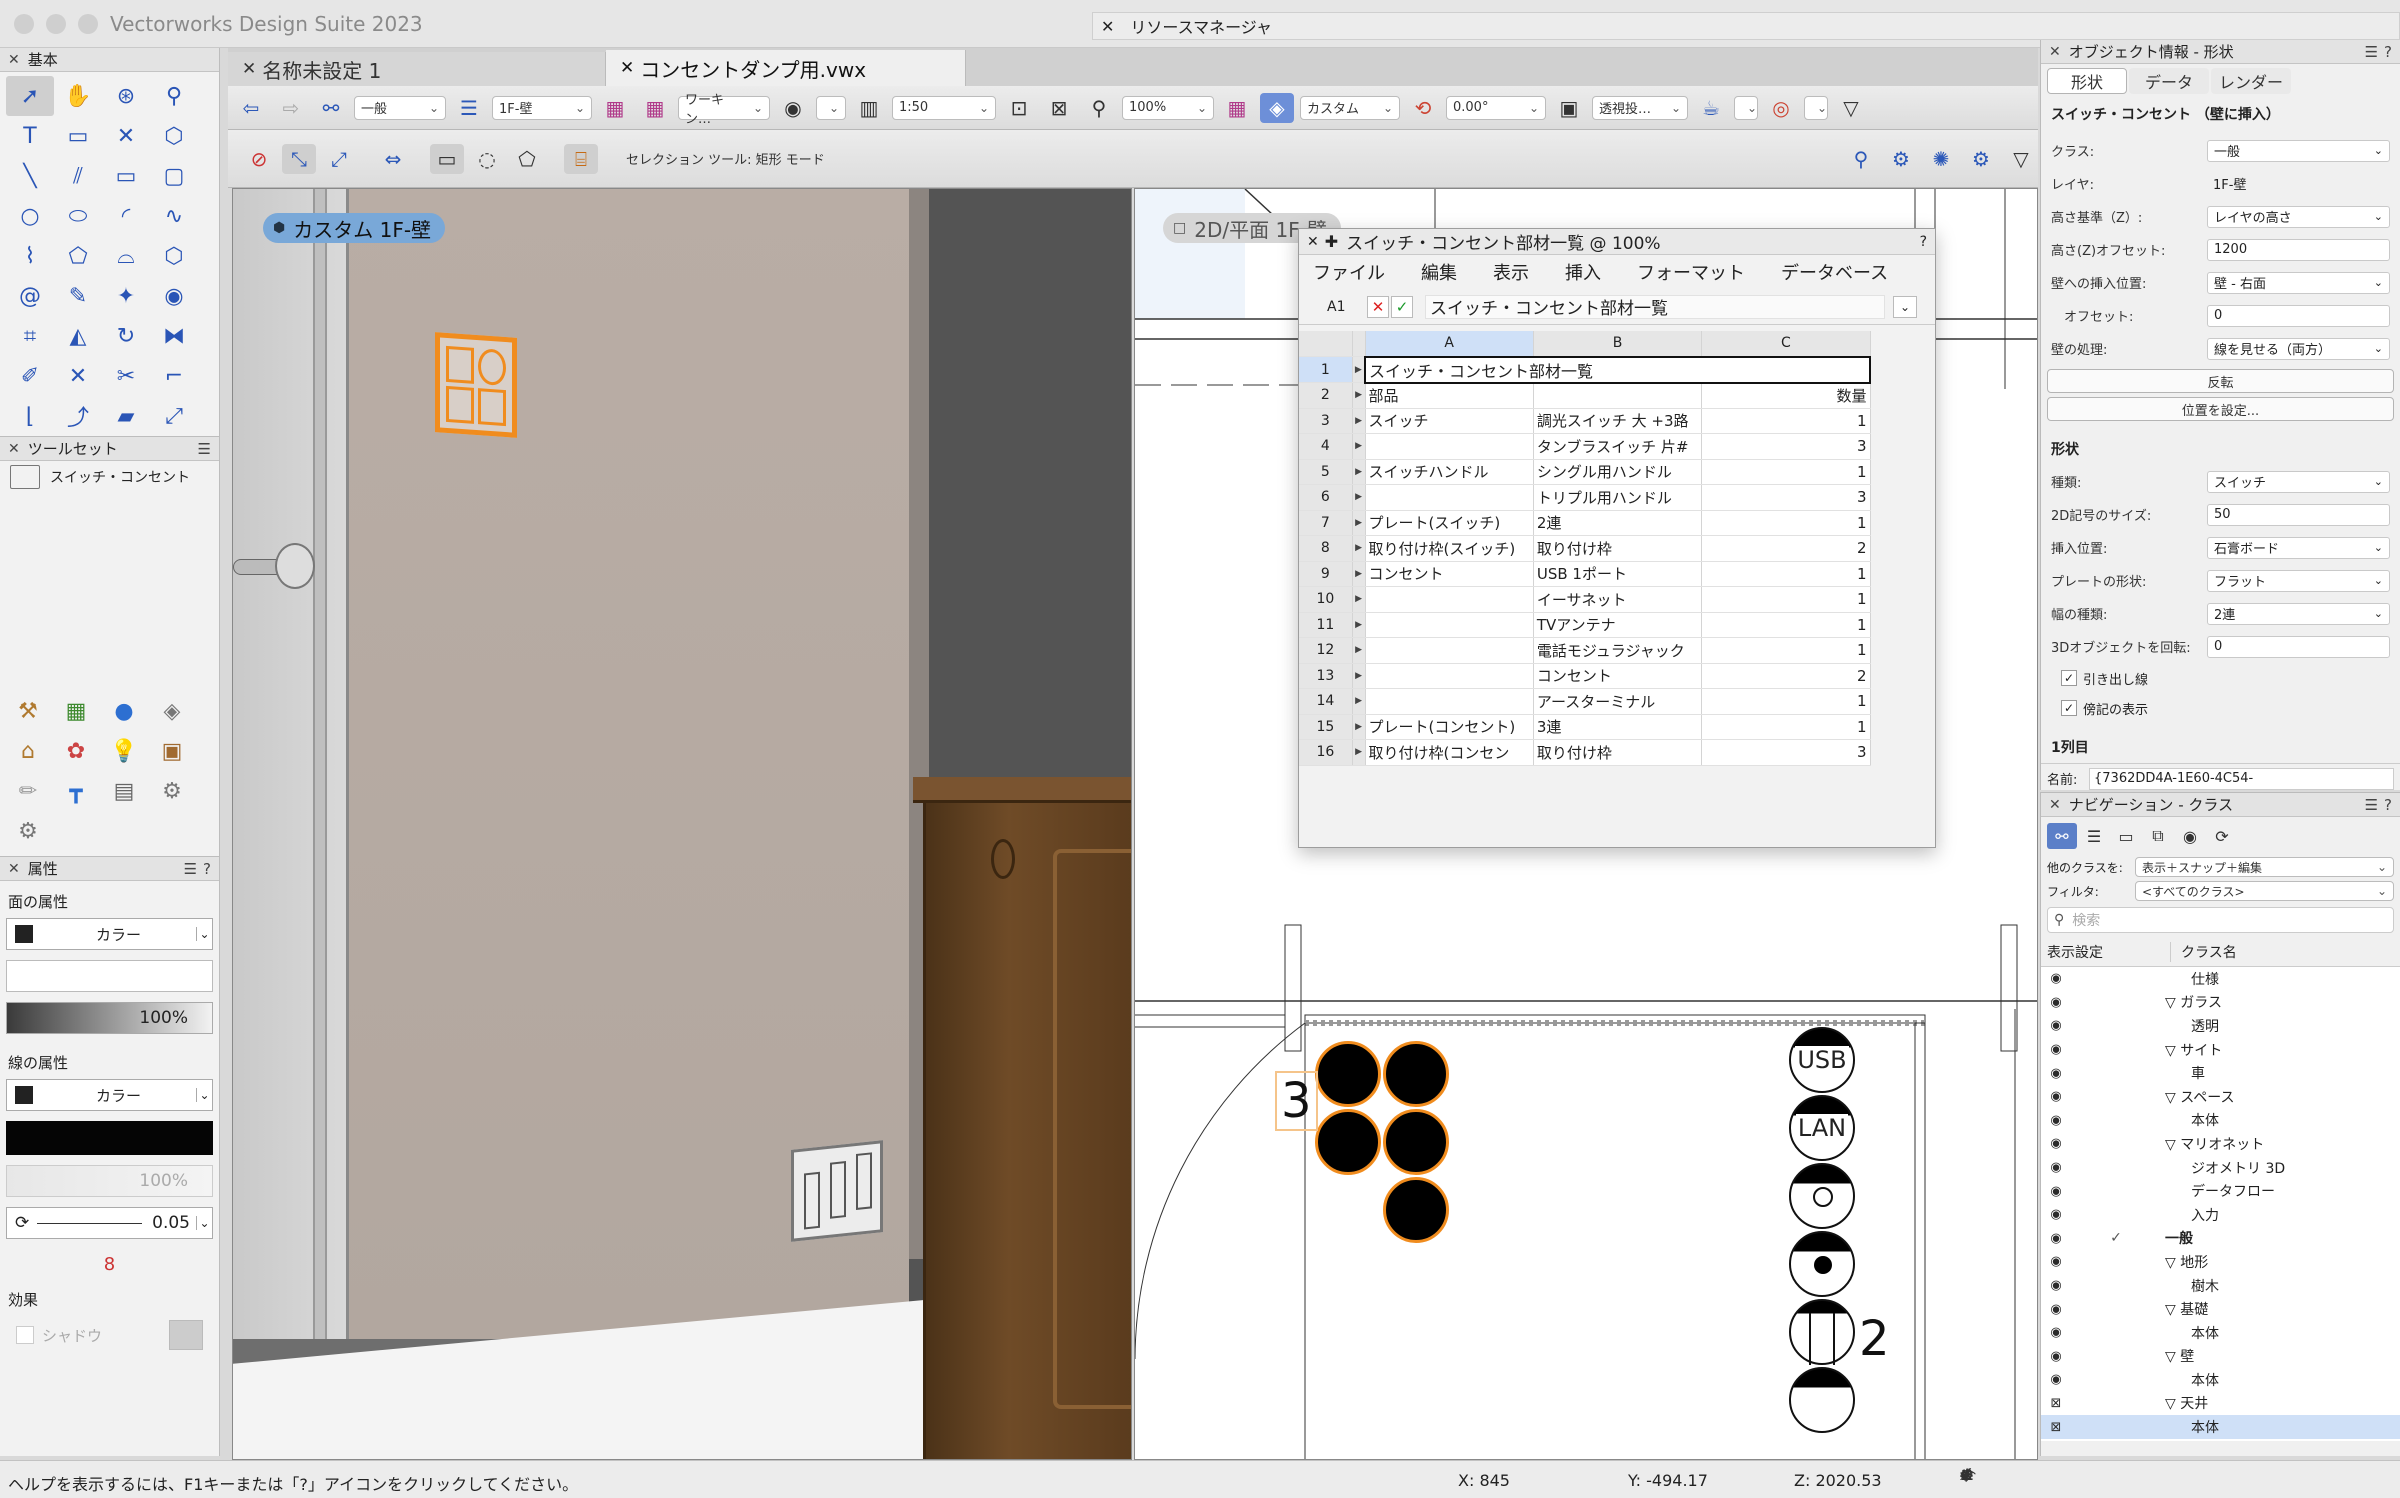 This screenshot has height=1498, width=2400. What do you see at coordinates (1237, 108) in the screenshot?
I see `view-grid-icon: ▦` at bounding box center [1237, 108].